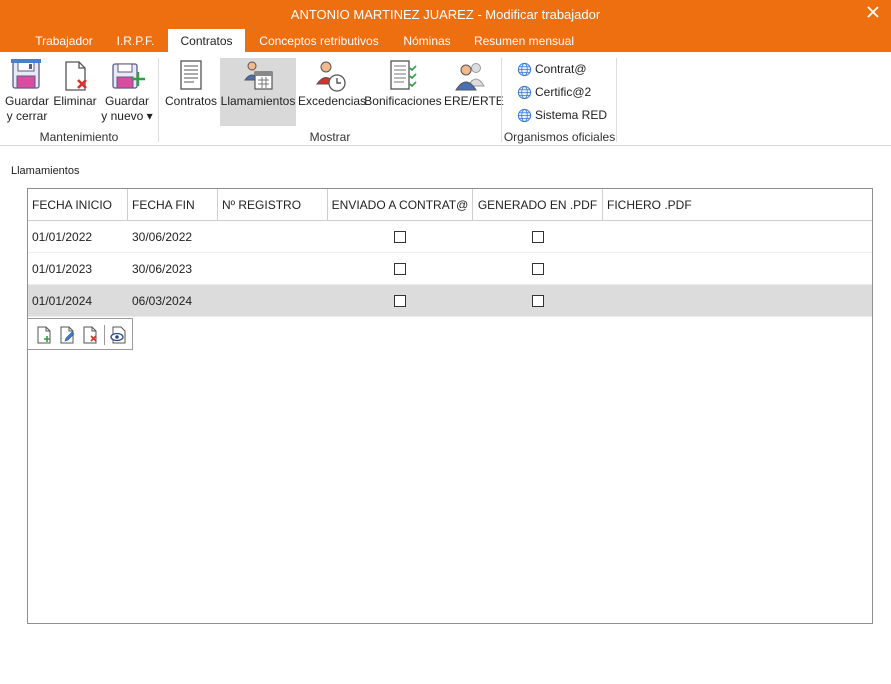  I want to click on save-new-icon, so click(128, 76).